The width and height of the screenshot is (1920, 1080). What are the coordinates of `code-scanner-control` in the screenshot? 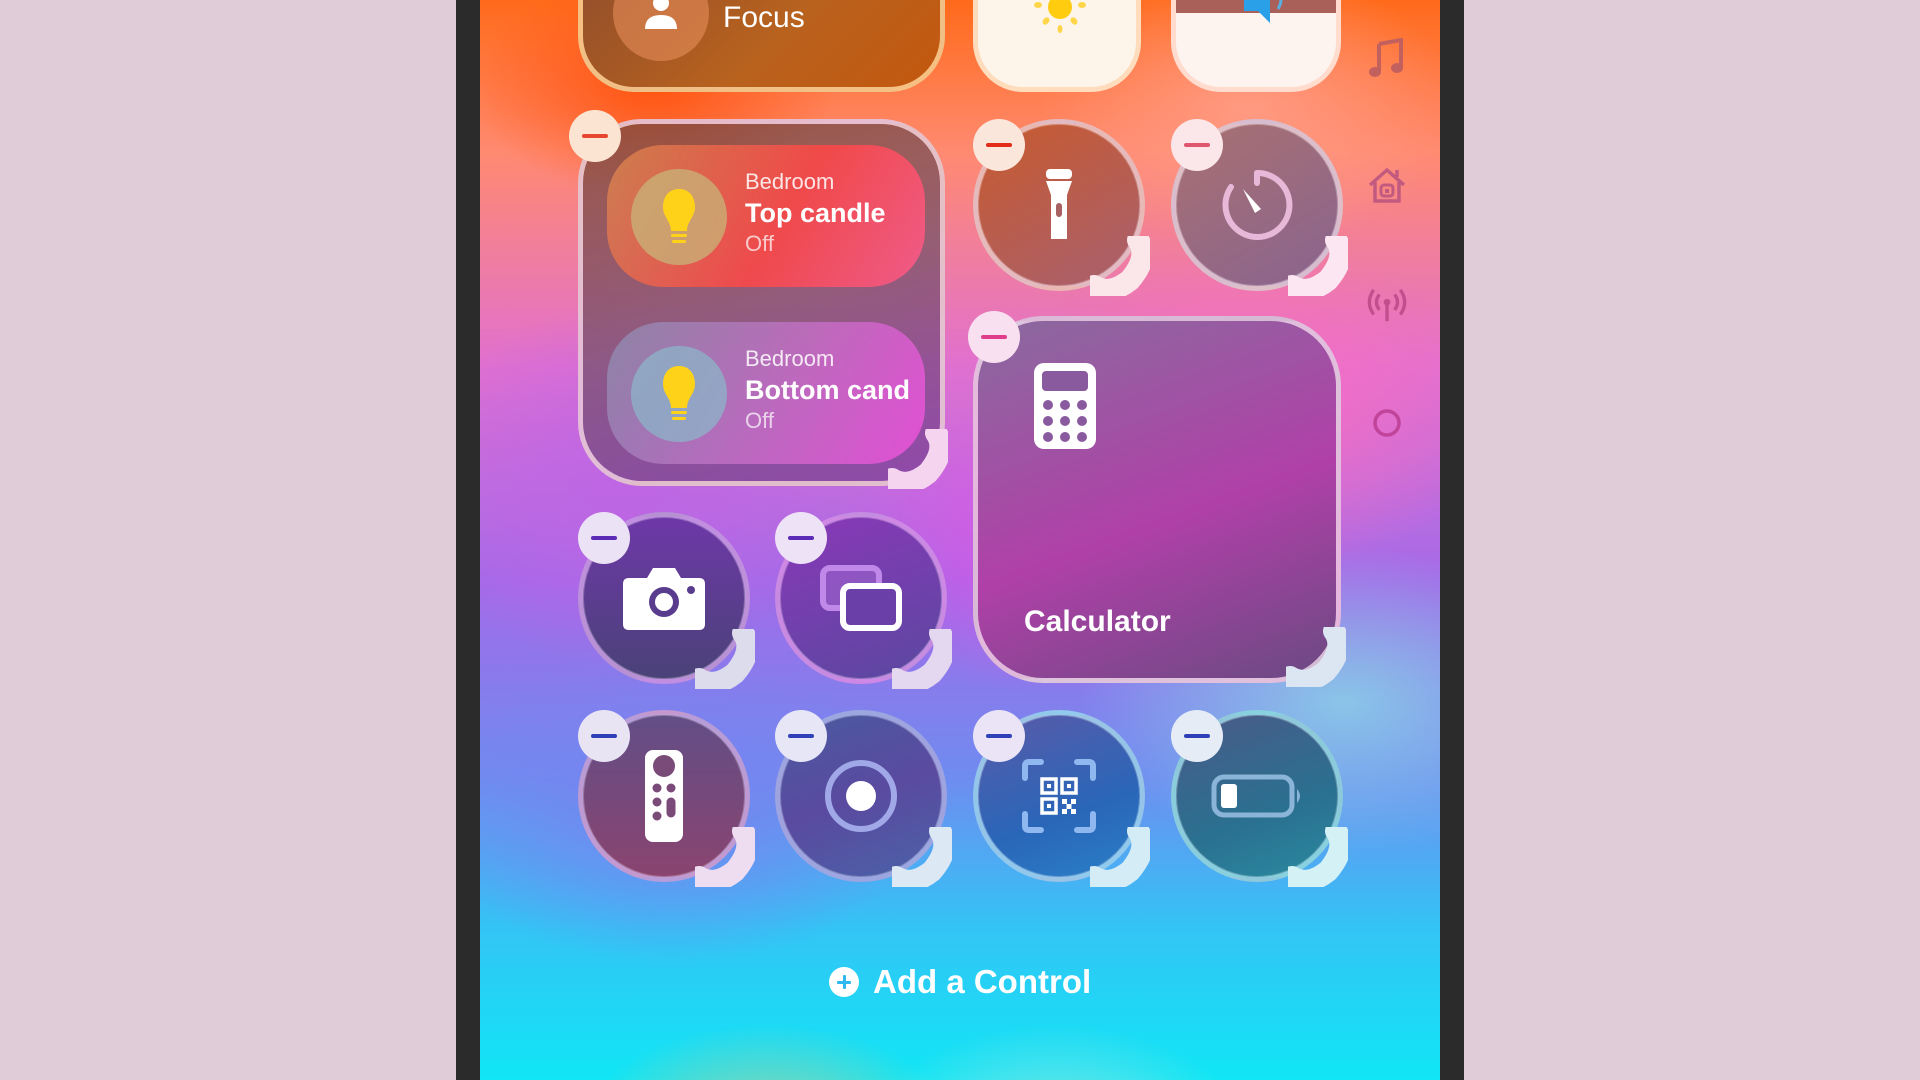 It's located at (1061, 798).